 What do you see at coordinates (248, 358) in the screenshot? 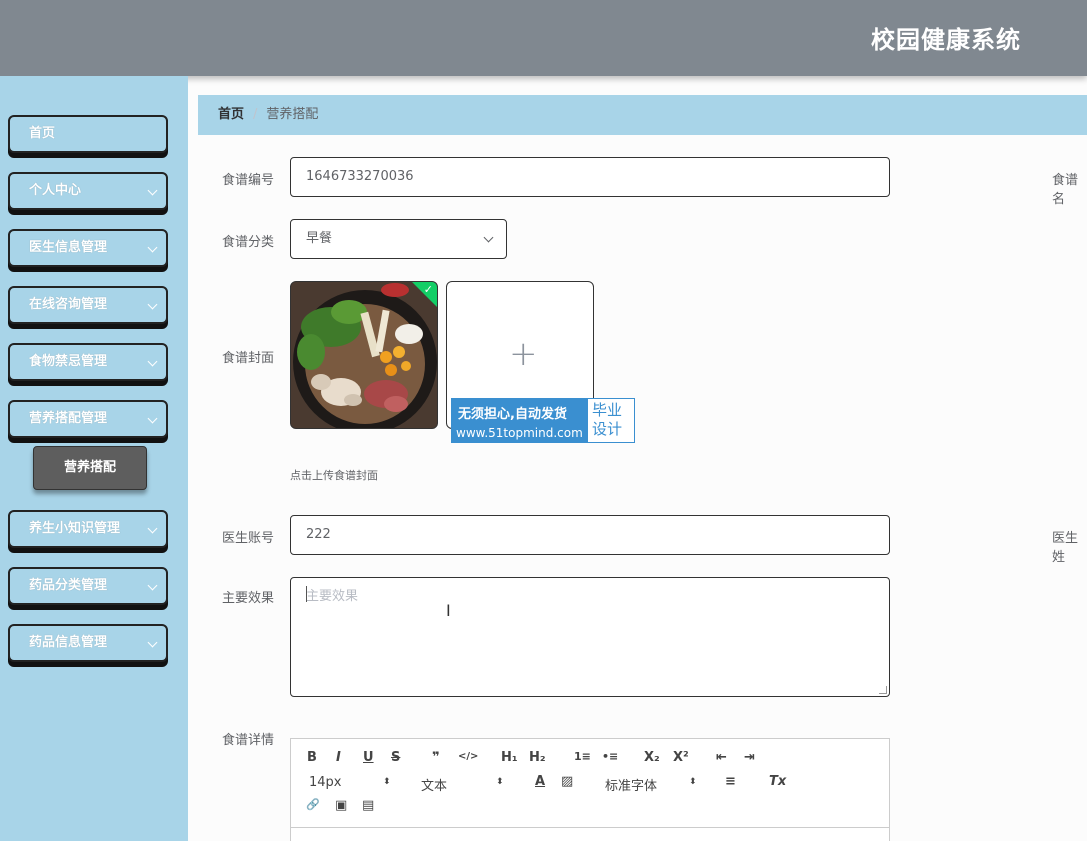
I see `cover-label: 食谱封面` at bounding box center [248, 358].